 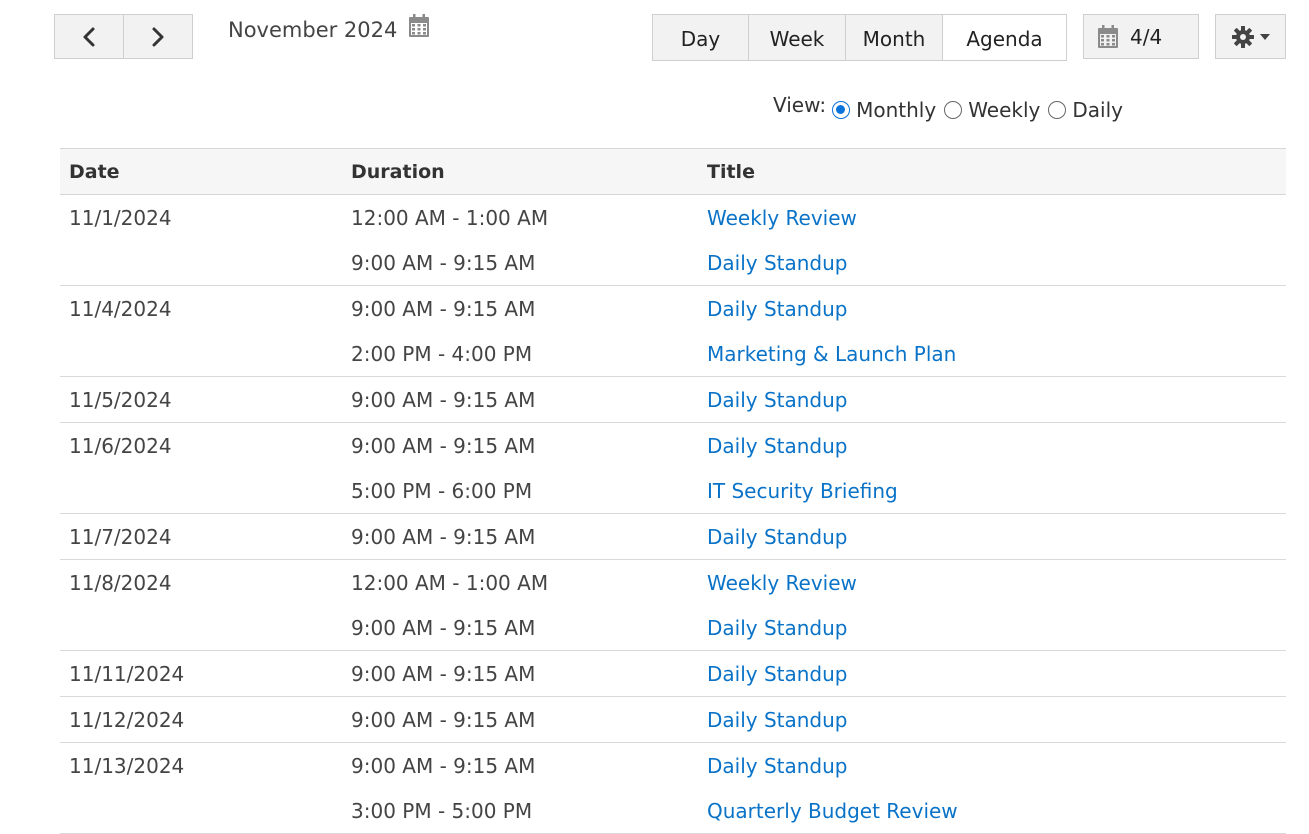 I want to click on next-period-button, so click(x=158, y=36).